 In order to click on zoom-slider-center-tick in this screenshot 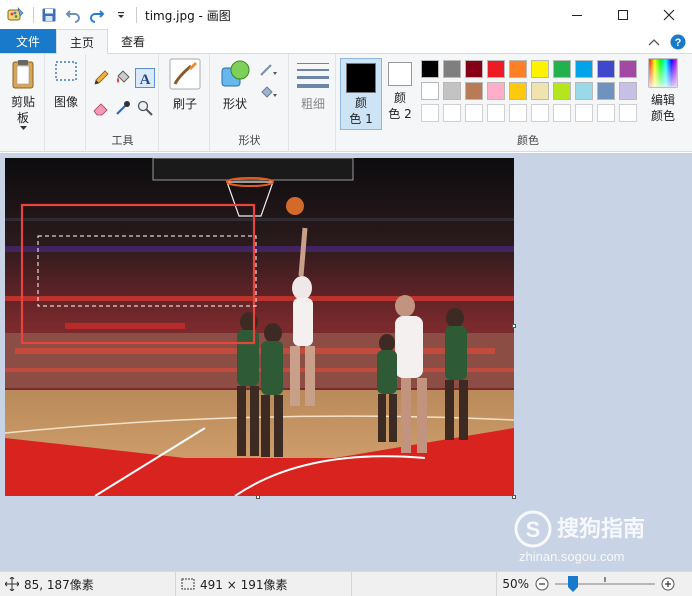, I will do `click(605, 579)`.